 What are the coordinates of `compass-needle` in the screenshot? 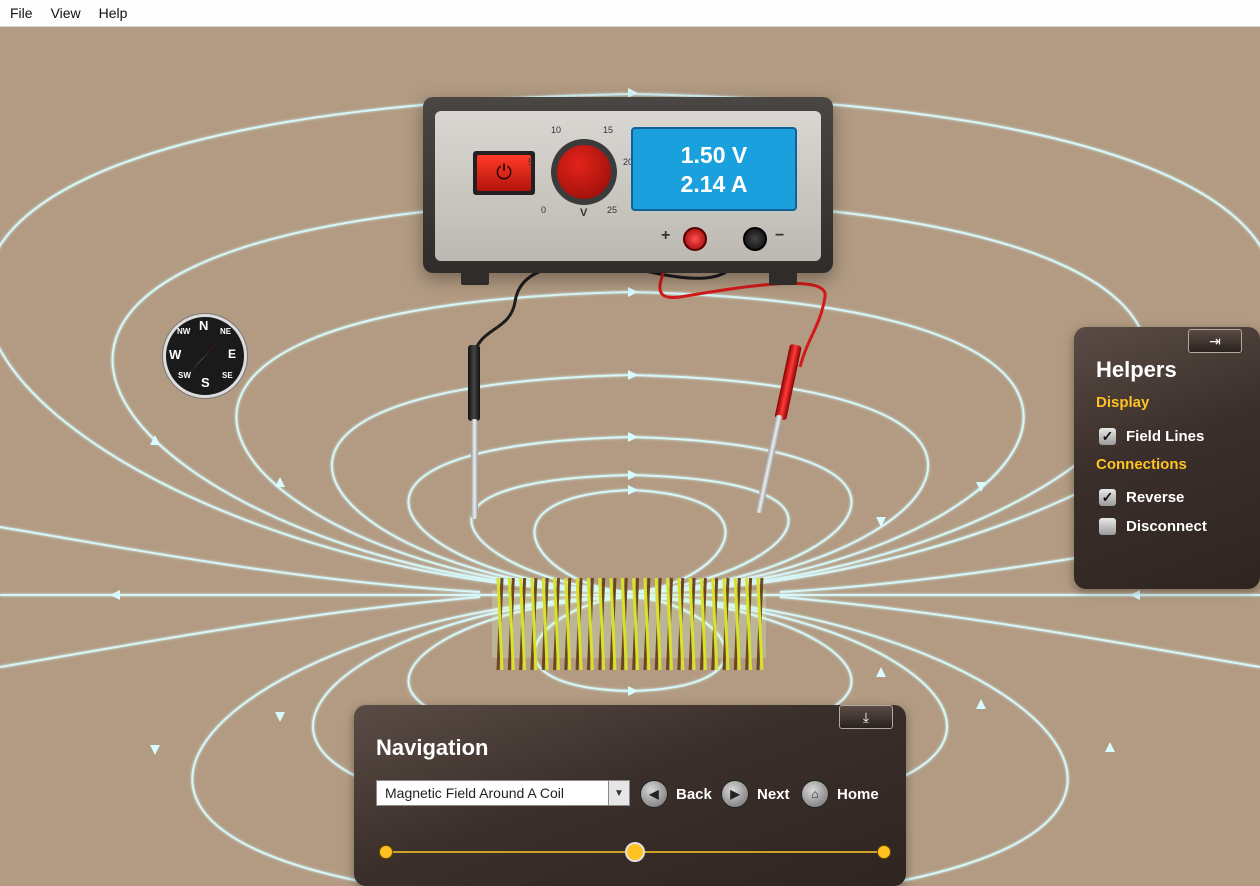 It's located at (205, 356).